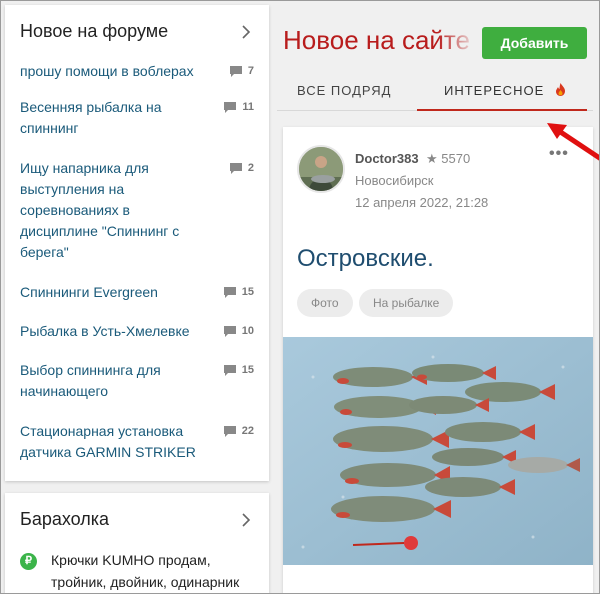 This screenshot has width=600, height=594. What do you see at coordinates (137, 521) in the screenshot?
I see `baraholka-header: Барахолка` at bounding box center [137, 521].